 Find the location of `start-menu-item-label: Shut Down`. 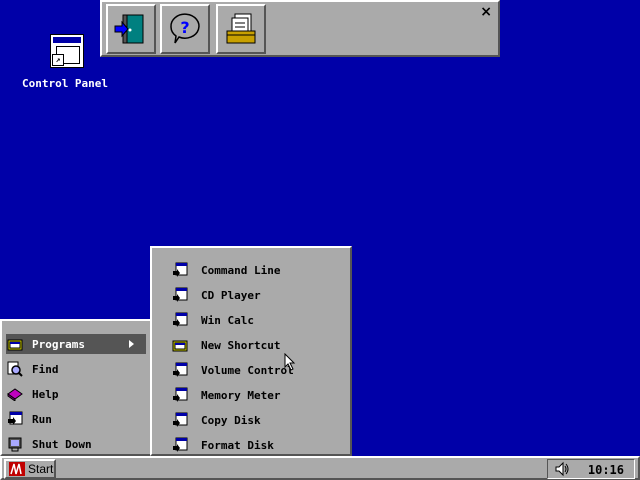

start-menu-item-label: Shut Down is located at coordinates (62, 444).